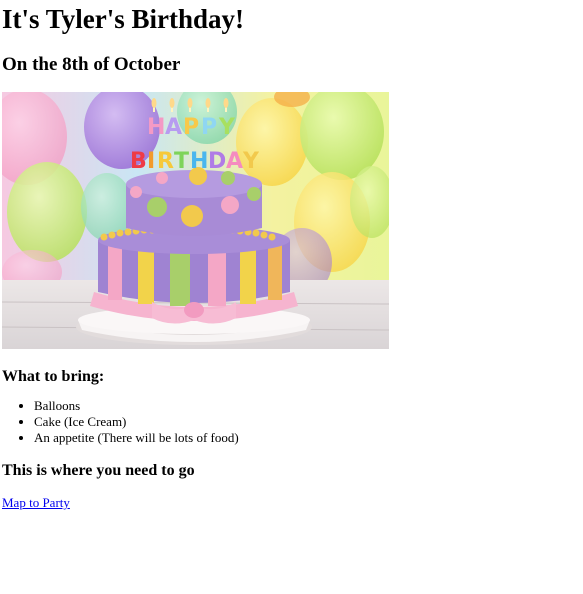 The height and width of the screenshot is (594, 583). Describe the element at coordinates (307, 406) in the screenshot. I see `list-item: Balloons` at that location.